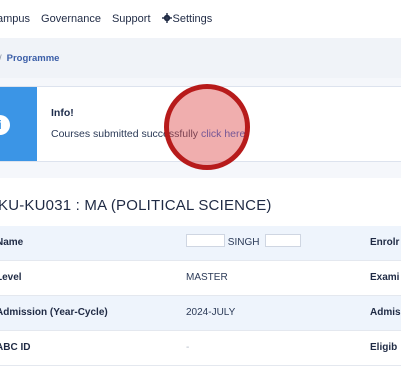 This screenshot has height=366, width=401. Describe the element at coordinates (131, 19) in the screenshot. I see `nav-support: Support` at that location.